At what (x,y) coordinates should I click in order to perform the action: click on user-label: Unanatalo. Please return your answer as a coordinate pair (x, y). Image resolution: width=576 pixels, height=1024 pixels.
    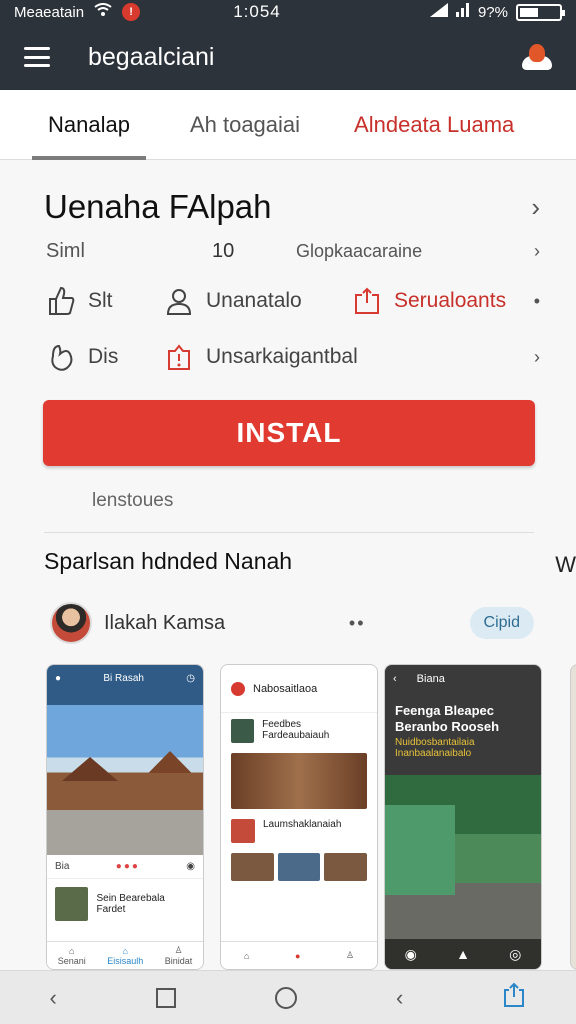
    Looking at the image, I should click on (254, 300).